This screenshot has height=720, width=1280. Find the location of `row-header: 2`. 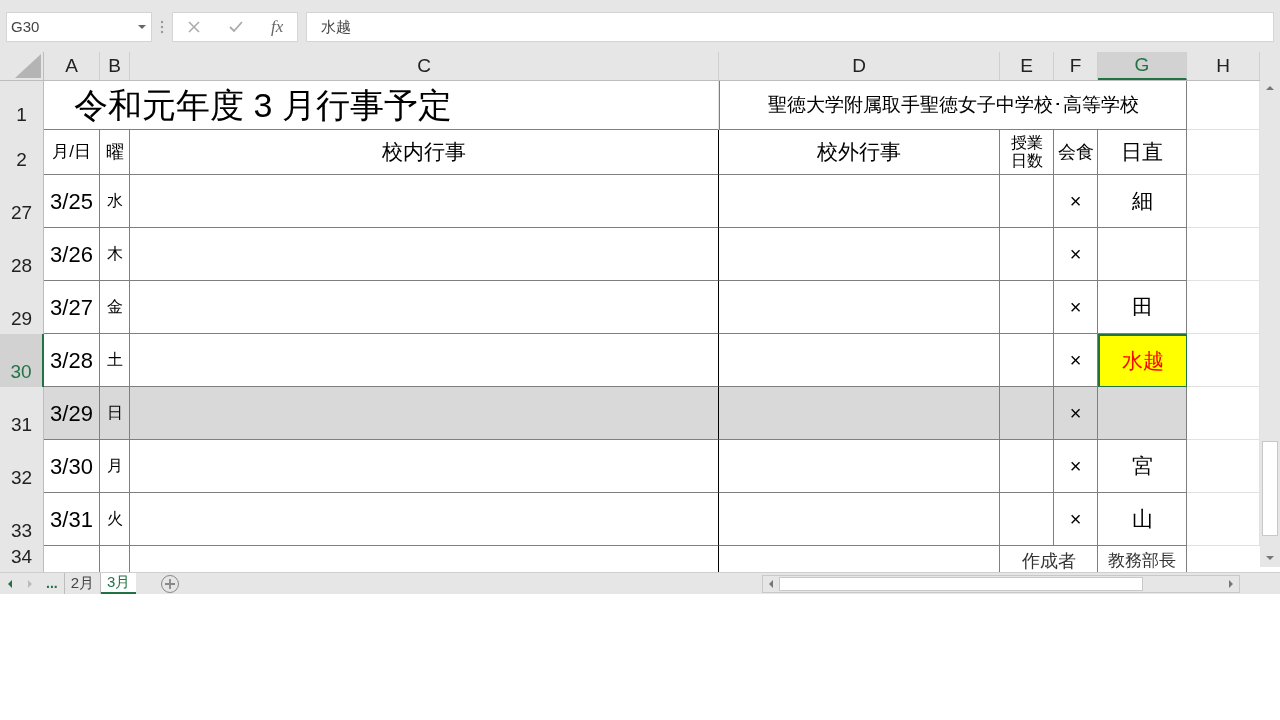

row-header: 2 is located at coordinates (22, 152).